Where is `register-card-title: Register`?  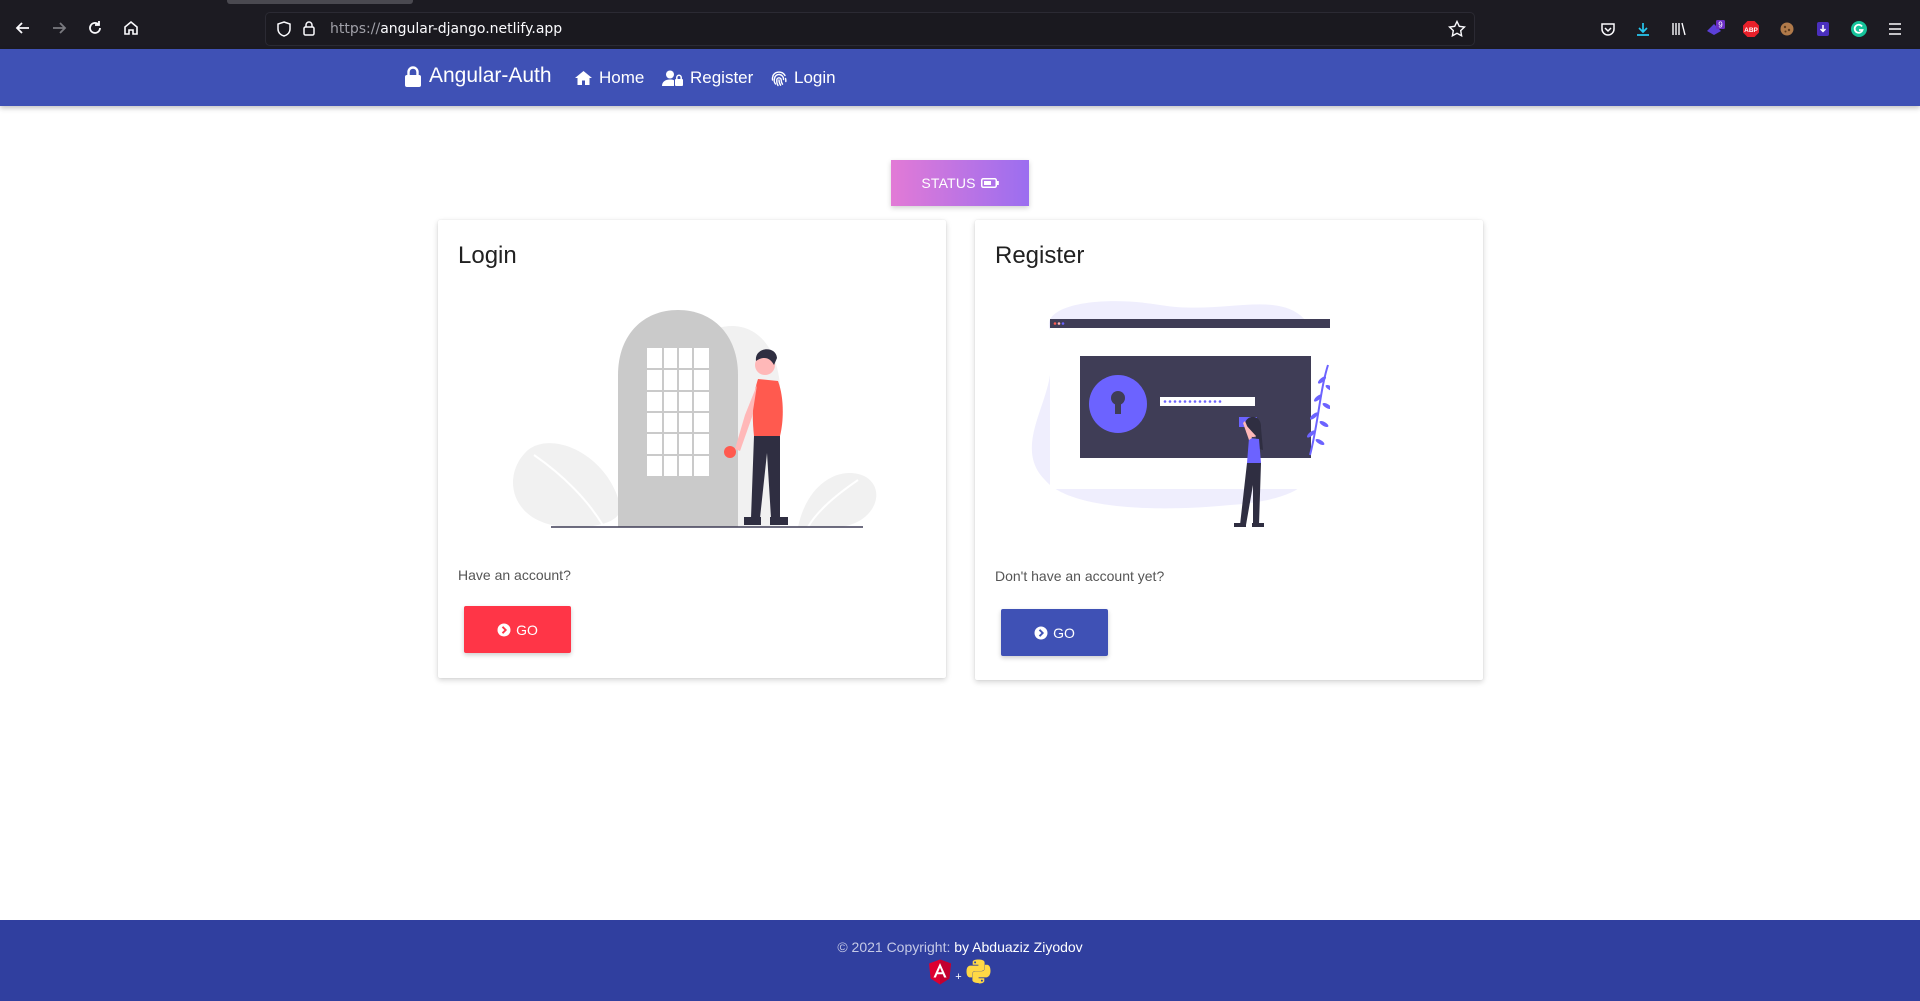
register-card-title: Register is located at coordinates (1040, 255).